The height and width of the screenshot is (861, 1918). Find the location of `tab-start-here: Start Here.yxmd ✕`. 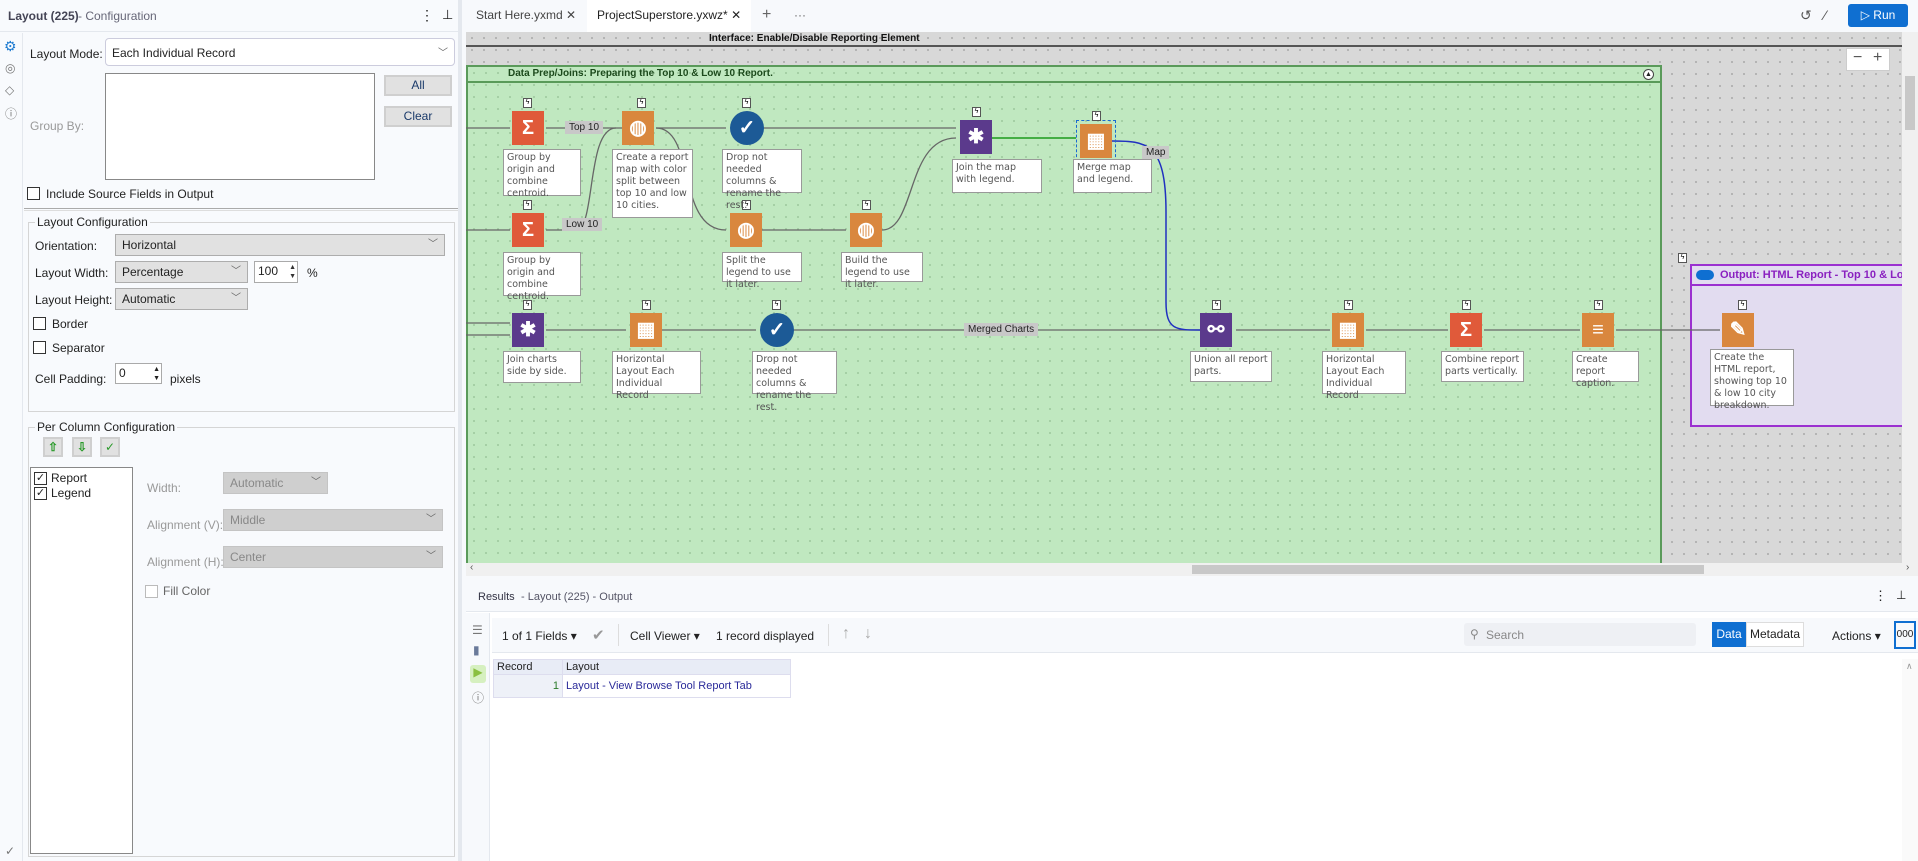

tab-start-here: Start Here.yxmd ✕ is located at coordinates (526, 16).